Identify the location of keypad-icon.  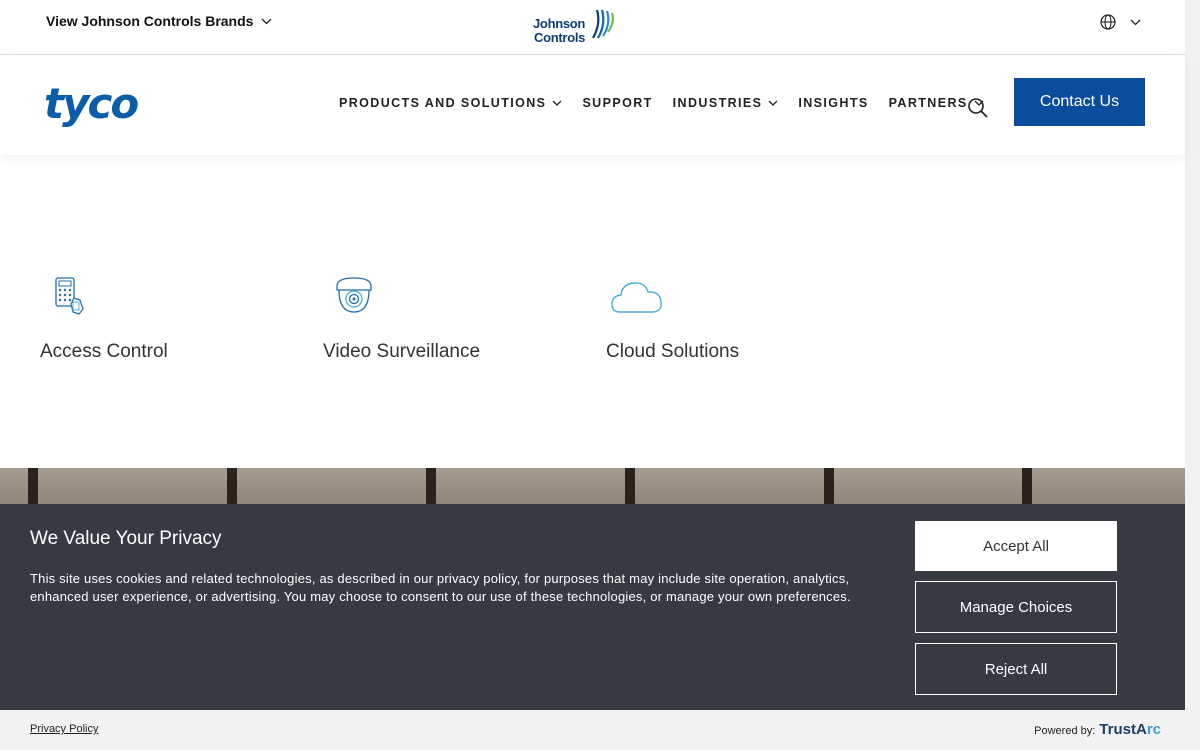
(69, 296).